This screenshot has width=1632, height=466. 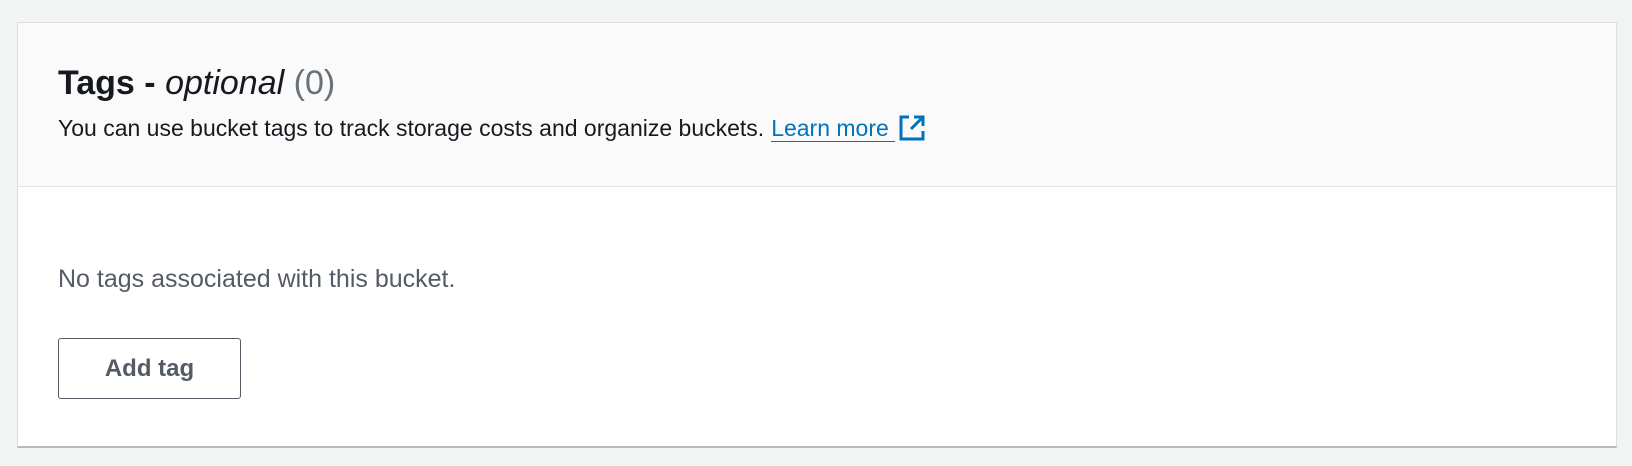 I want to click on external-link-icon, so click(x=912, y=128).